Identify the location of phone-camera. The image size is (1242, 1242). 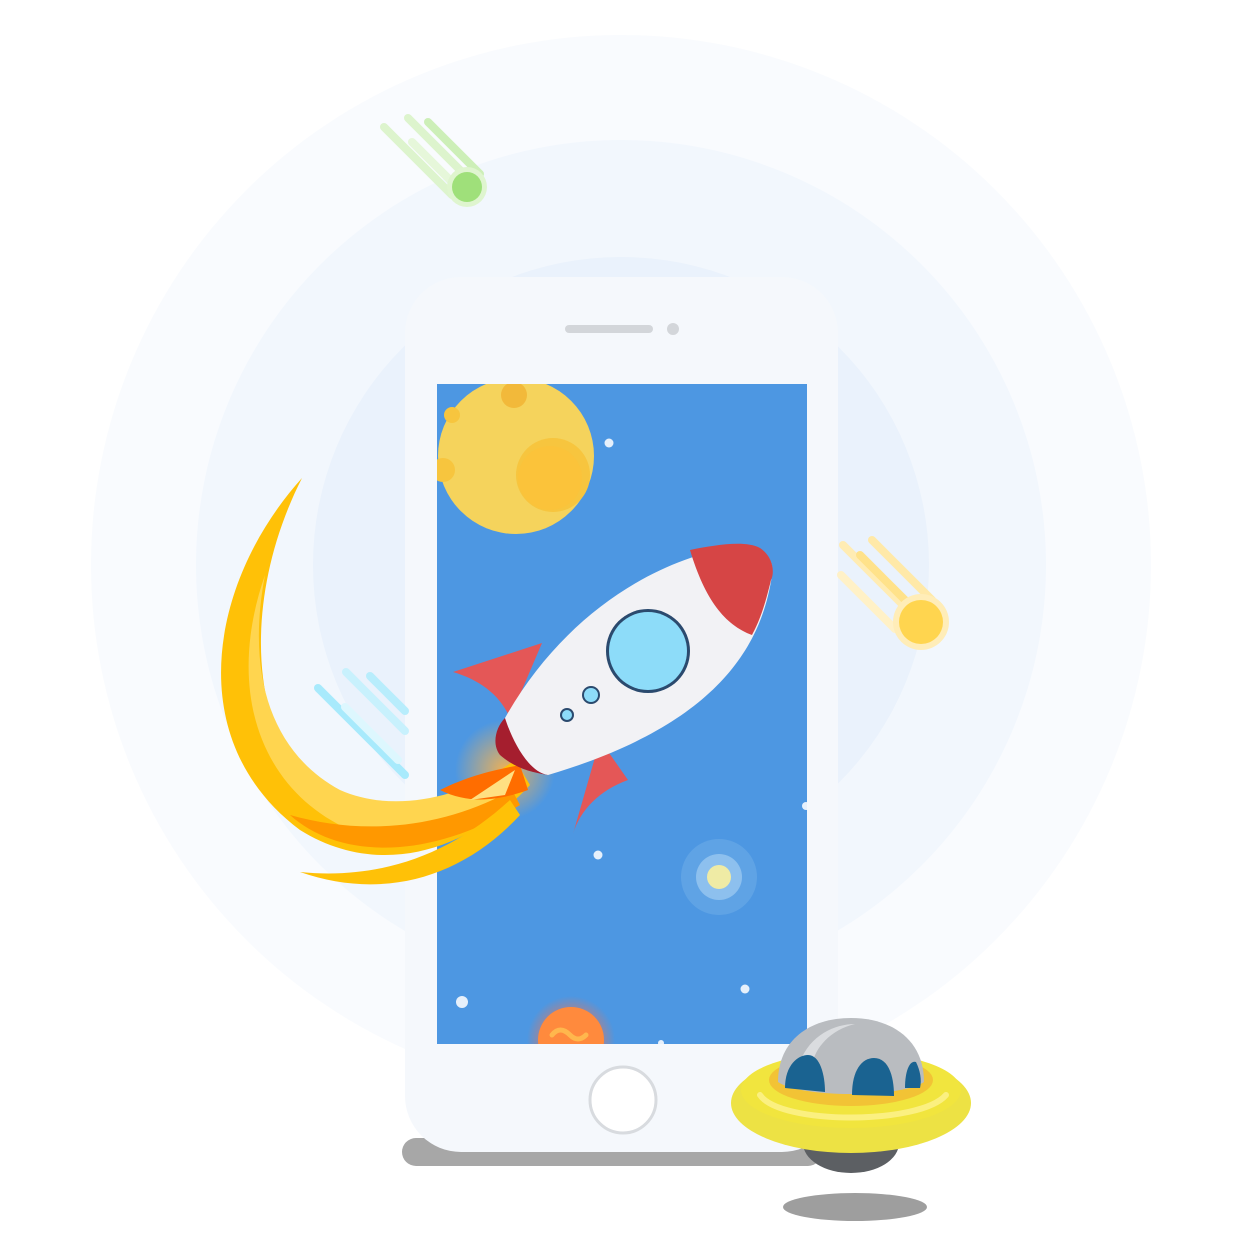
(673, 329).